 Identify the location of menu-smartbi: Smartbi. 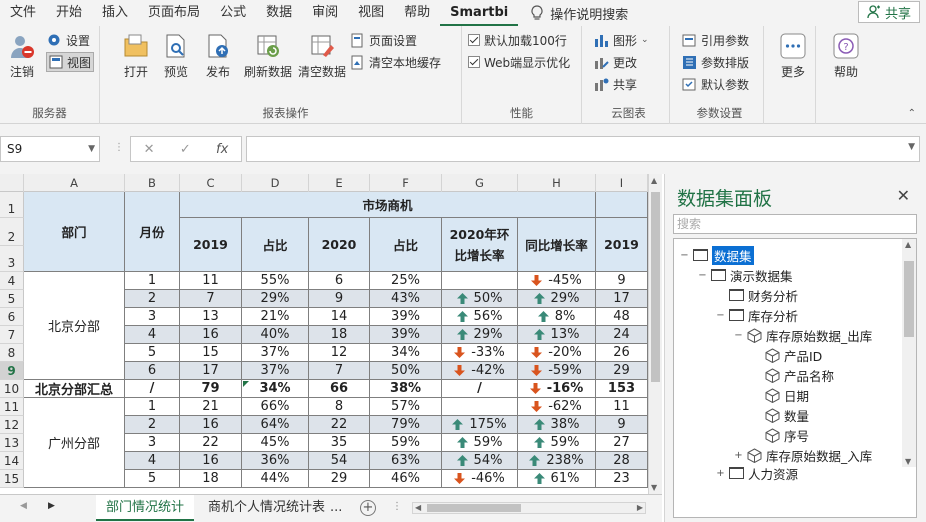
(479, 13).